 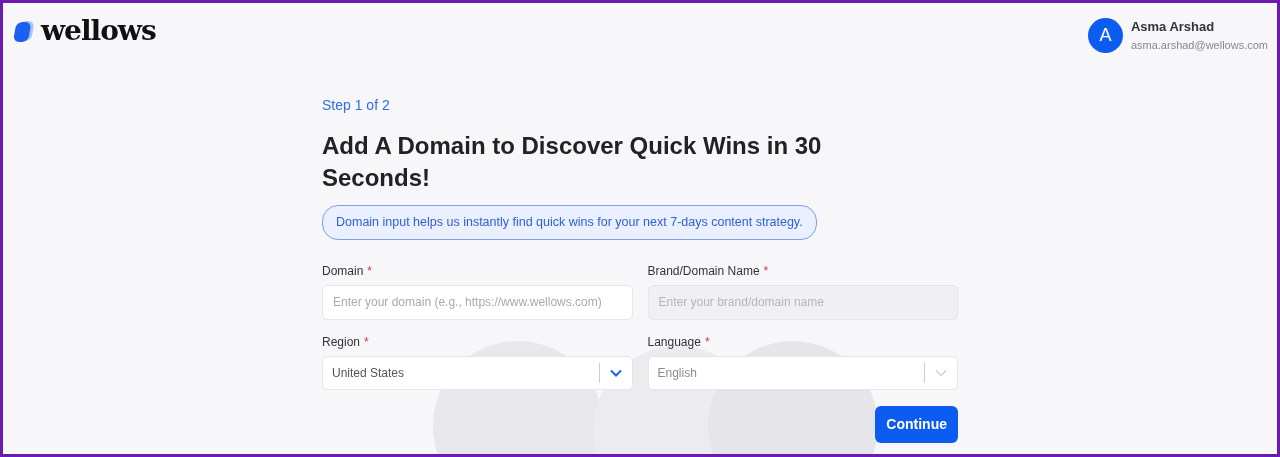 I want to click on input-field: Enter your domain (e.g., https://www.wellows.com), so click(x=477, y=302).